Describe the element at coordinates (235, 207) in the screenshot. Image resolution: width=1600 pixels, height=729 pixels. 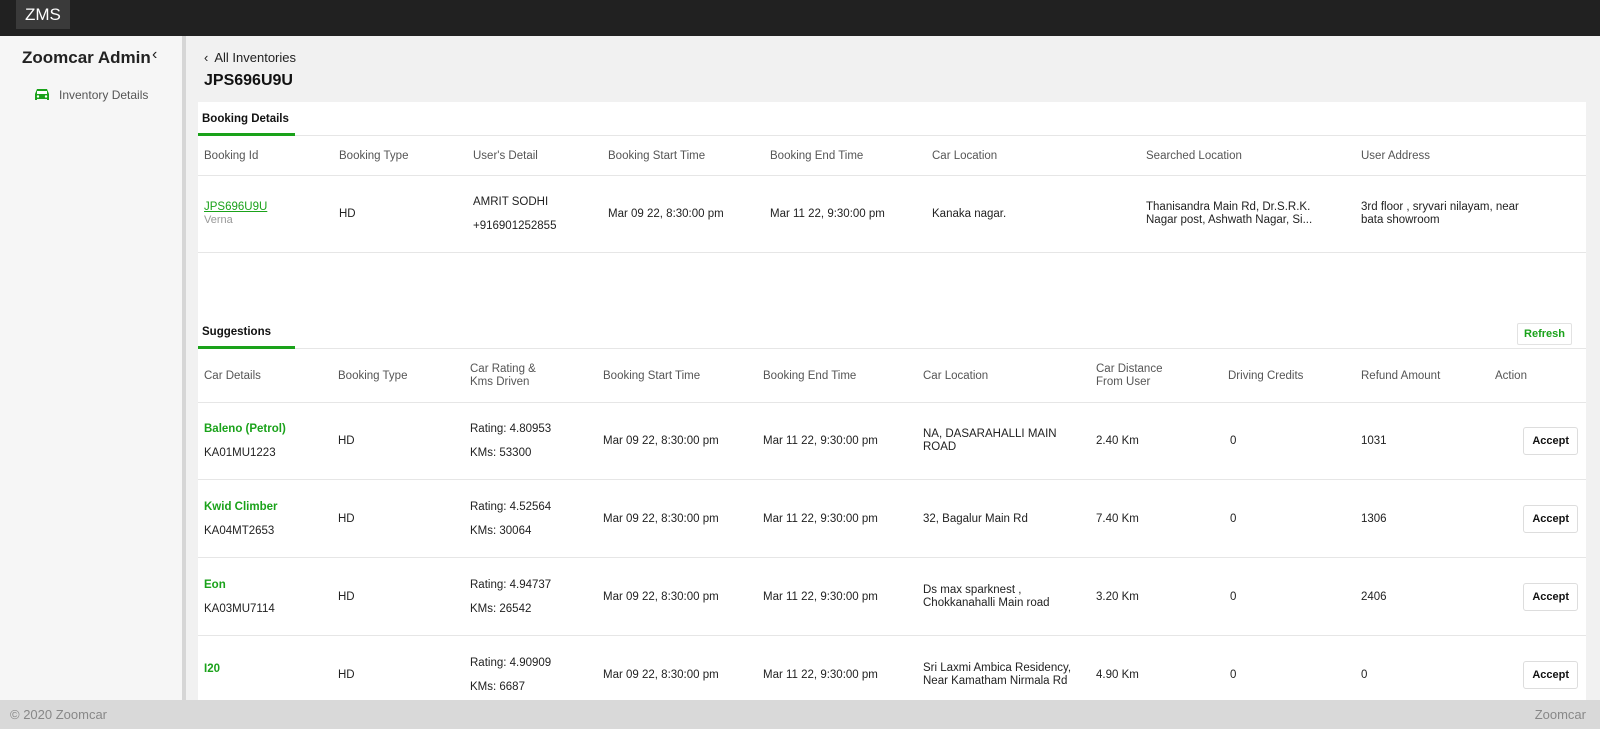
I see `booking-id-link: JPS696U9U` at that location.